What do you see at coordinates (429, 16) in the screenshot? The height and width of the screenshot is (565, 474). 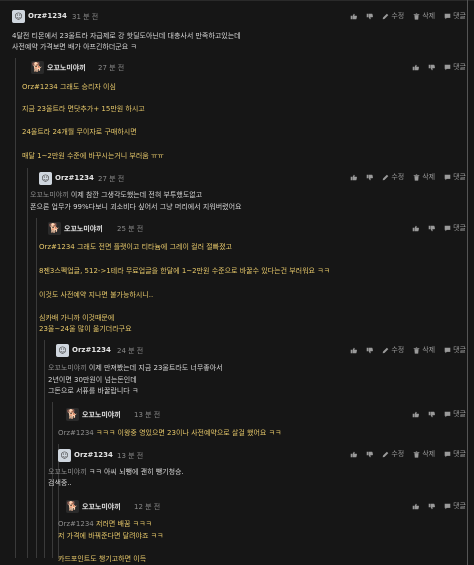 I see `delete-label: 삭제` at bounding box center [429, 16].